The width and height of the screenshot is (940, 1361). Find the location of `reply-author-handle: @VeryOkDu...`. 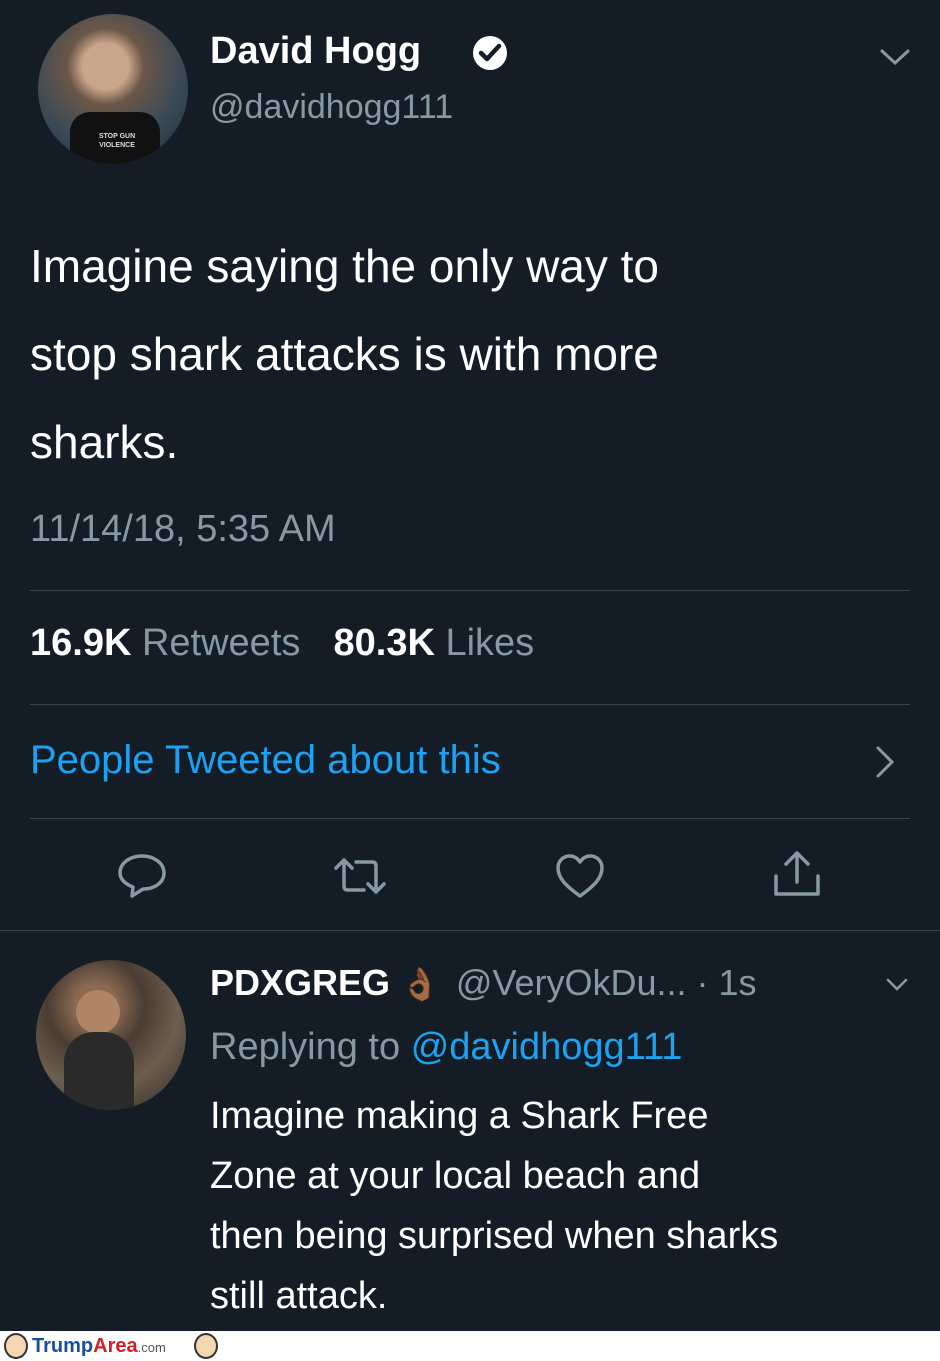

reply-author-handle: @VeryOkDu... is located at coordinates (571, 982).